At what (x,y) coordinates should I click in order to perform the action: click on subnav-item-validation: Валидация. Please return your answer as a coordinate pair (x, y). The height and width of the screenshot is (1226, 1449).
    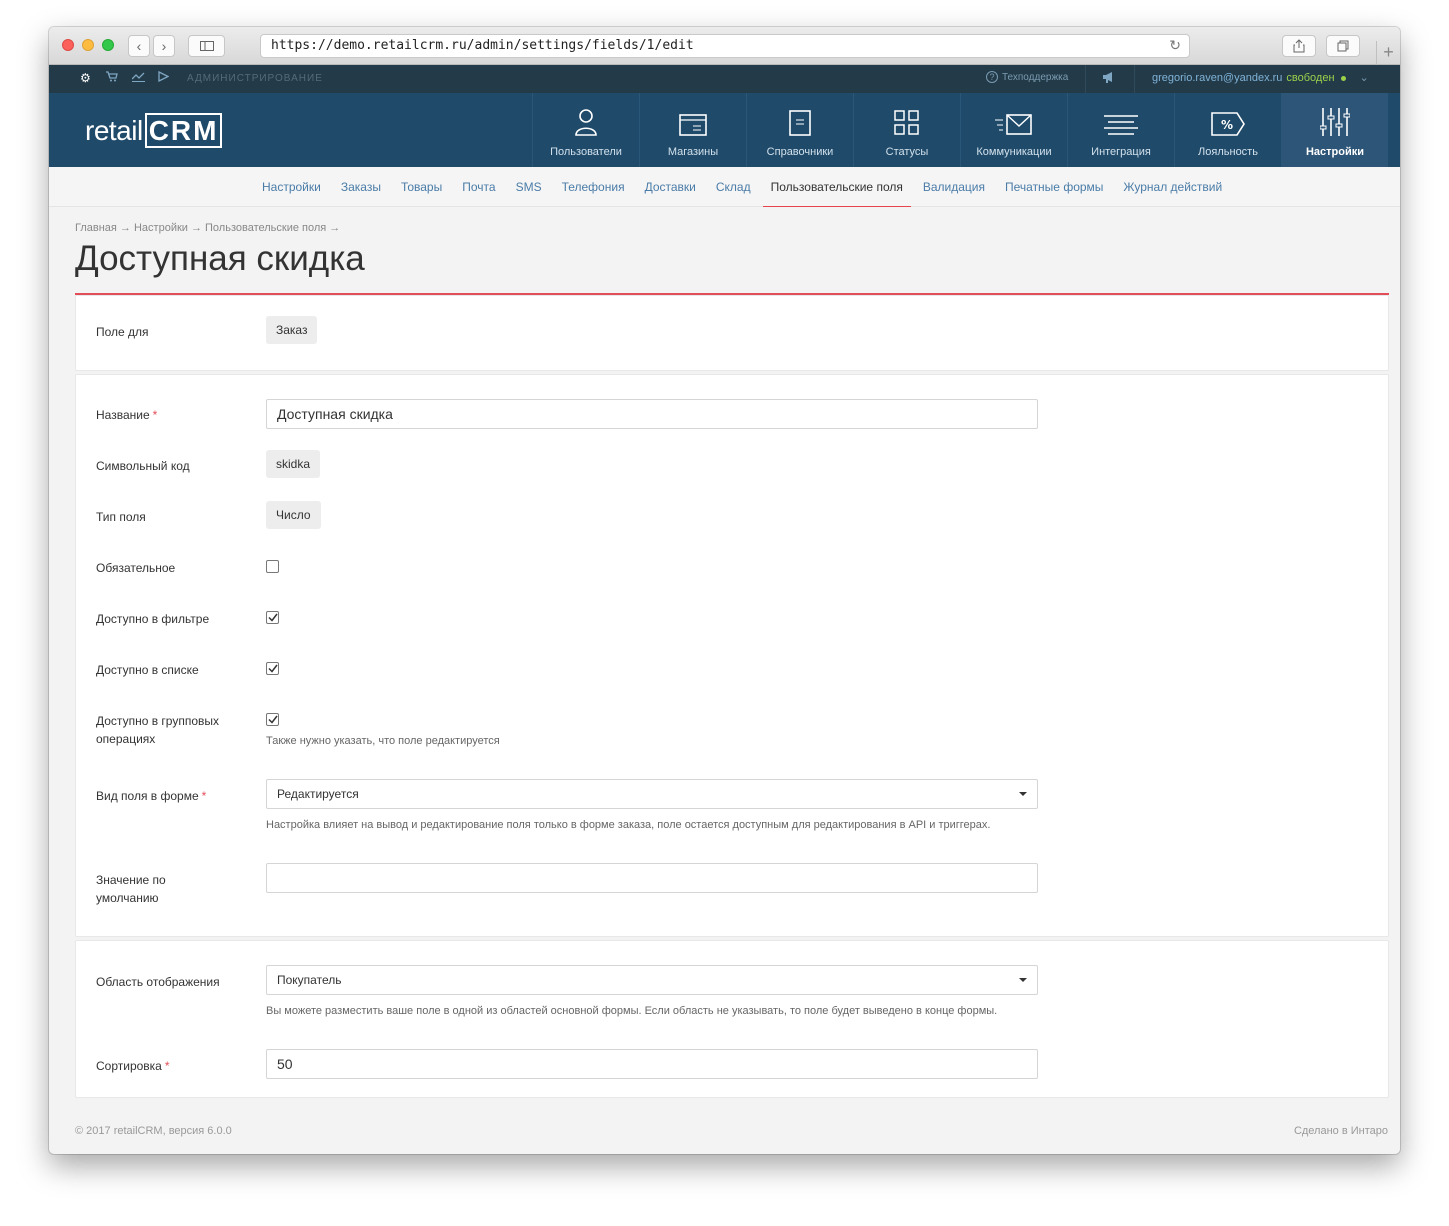
    Looking at the image, I should click on (954, 187).